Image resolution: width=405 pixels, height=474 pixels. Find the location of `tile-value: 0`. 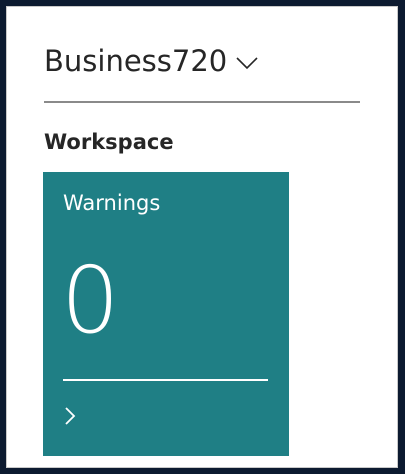

tile-value: 0 is located at coordinates (90, 300).